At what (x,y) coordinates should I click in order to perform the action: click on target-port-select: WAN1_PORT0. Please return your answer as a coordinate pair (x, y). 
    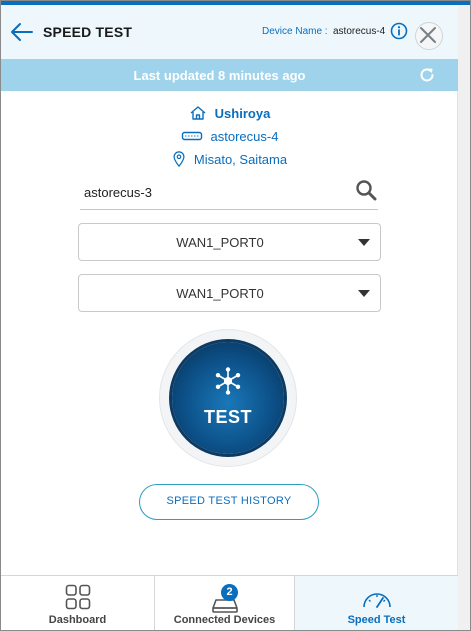
    Looking at the image, I should click on (229, 293).